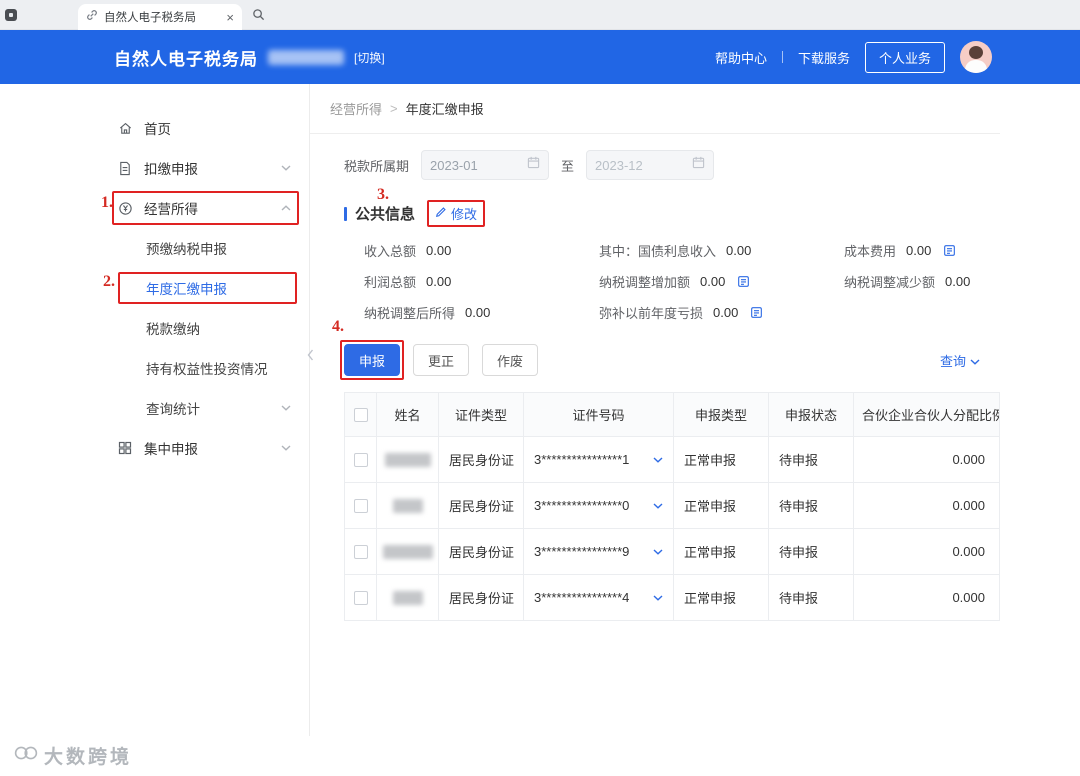  I want to click on switch-entity-link: [切换], so click(369, 57).